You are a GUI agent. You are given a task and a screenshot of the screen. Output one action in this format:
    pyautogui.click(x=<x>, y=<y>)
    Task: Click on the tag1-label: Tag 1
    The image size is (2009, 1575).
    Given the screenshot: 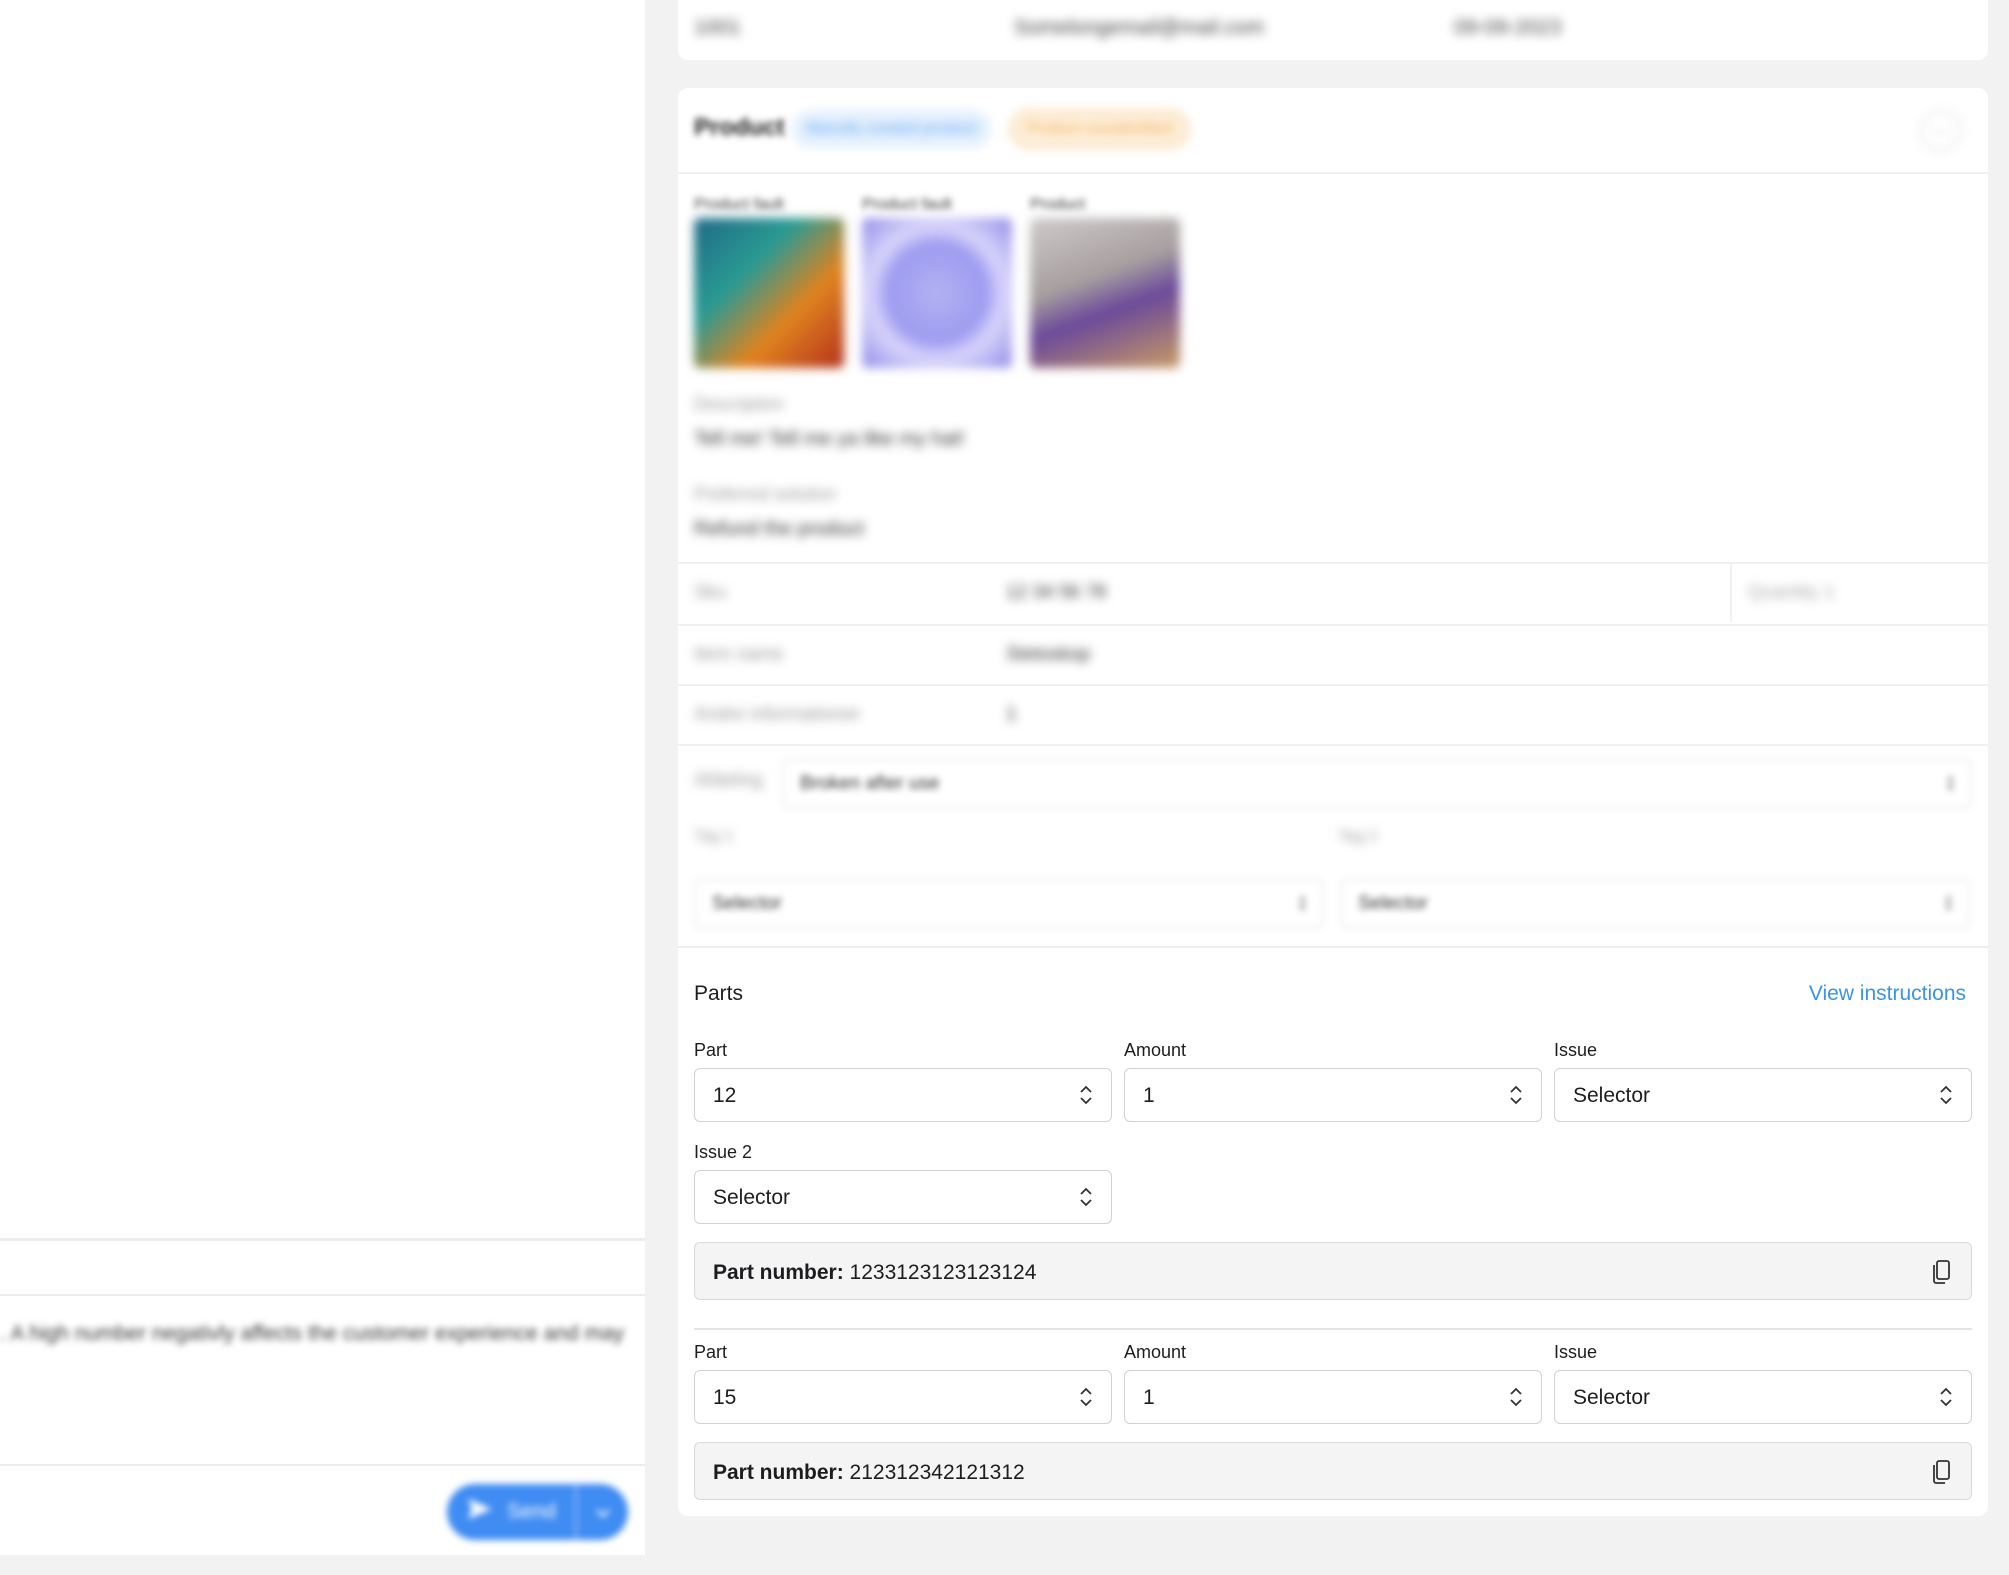 What is the action you would take?
    pyautogui.click(x=714, y=836)
    